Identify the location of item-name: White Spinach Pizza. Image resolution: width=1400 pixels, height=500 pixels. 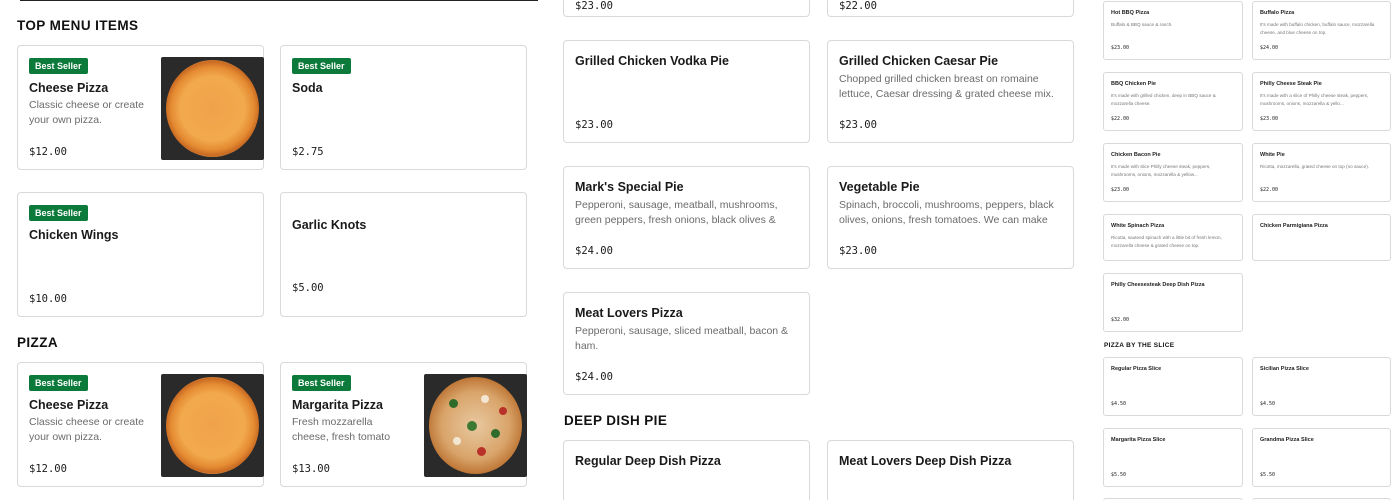
(1138, 226).